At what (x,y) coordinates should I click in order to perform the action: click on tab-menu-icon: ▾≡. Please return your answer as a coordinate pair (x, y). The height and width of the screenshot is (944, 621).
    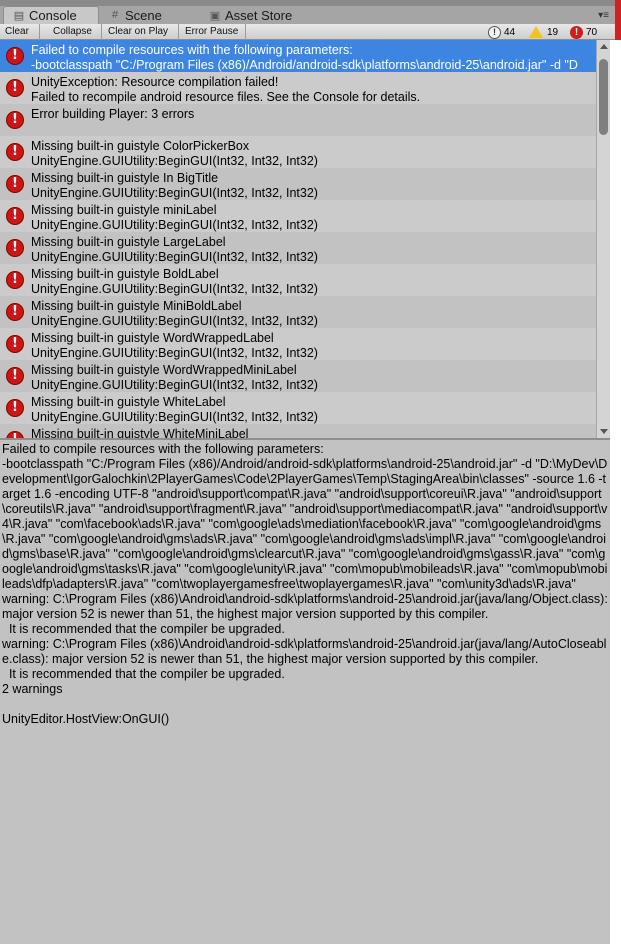
    Looking at the image, I should click on (603, 15).